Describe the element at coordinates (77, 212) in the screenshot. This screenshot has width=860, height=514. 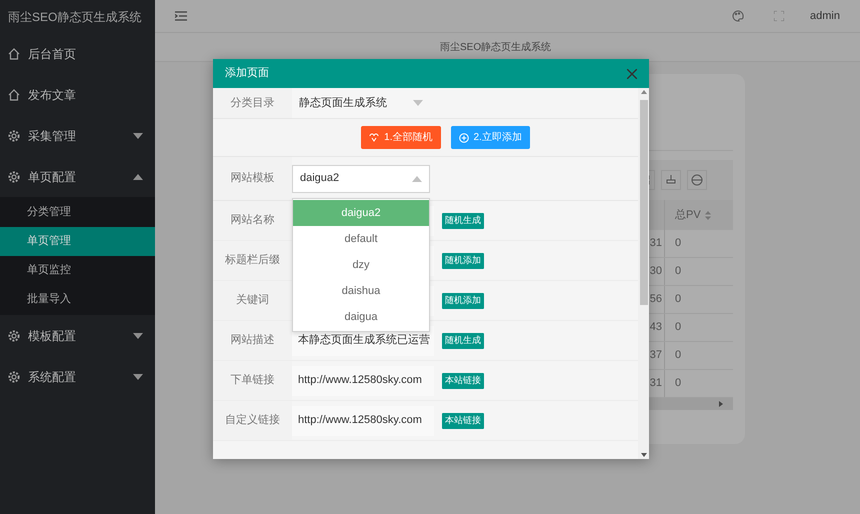
I see `sidebar-subitem: 分类管理` at that location.